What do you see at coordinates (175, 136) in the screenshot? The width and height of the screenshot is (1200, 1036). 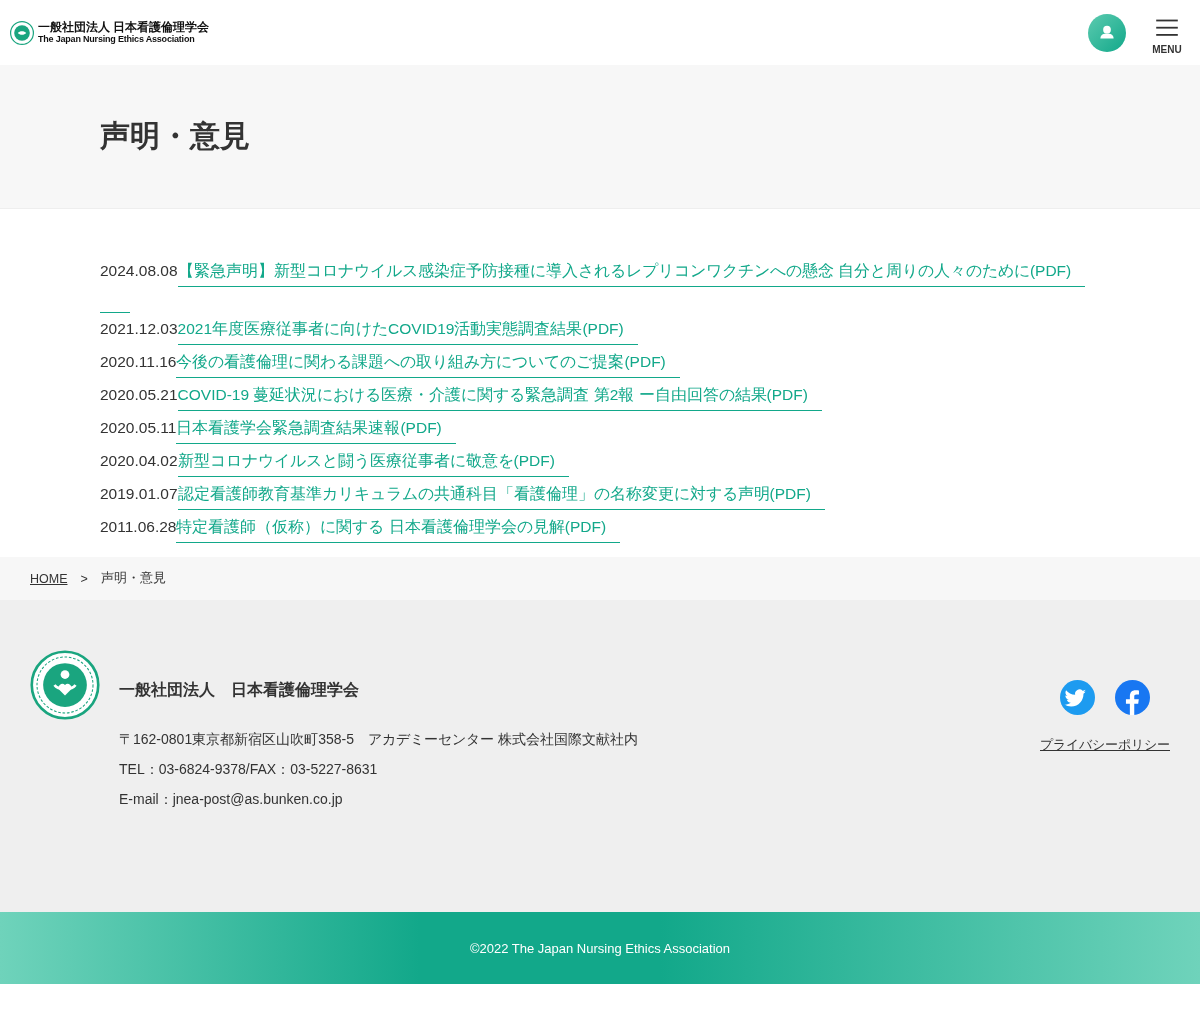 I see `page-title: 声明・意見` at bounding box center [175, 136].